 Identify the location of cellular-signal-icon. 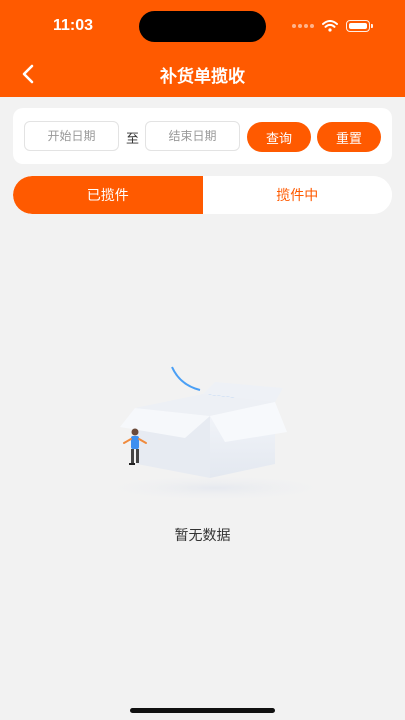
(303, 26).